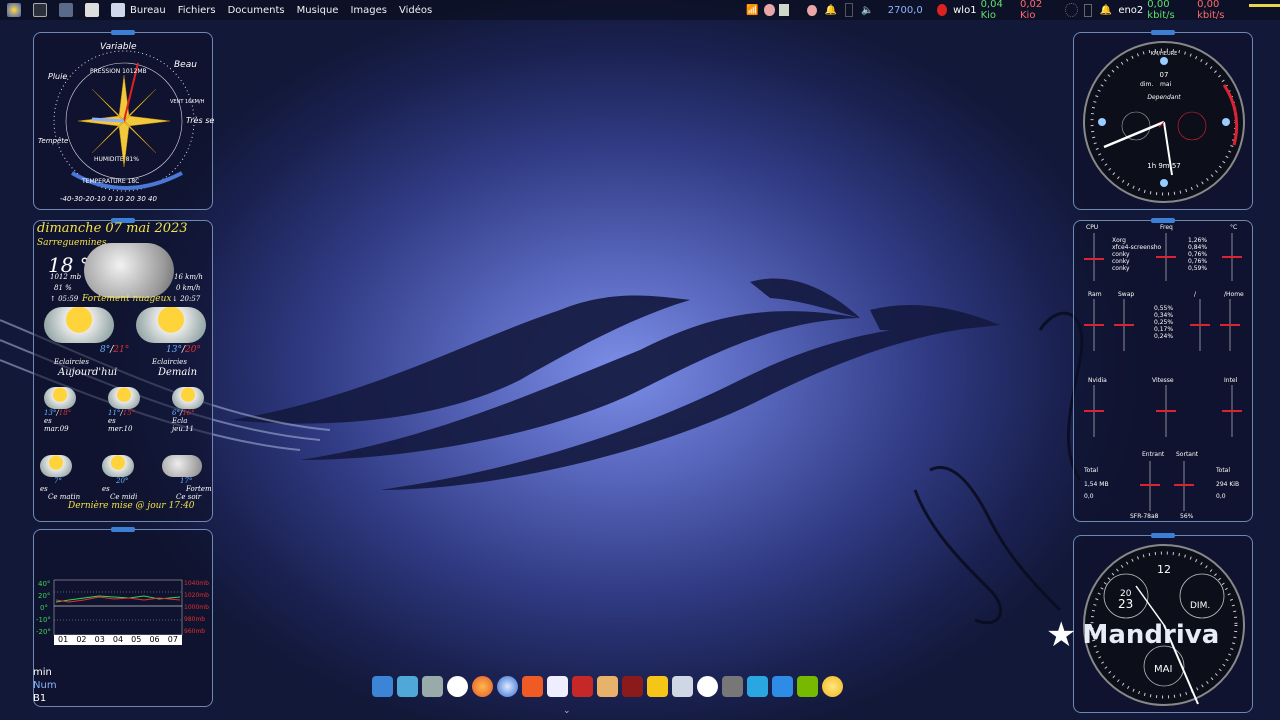 The height and width of the screenshot is (720, 1280). I want to click on vivaldi-icon, so click(457, 686).